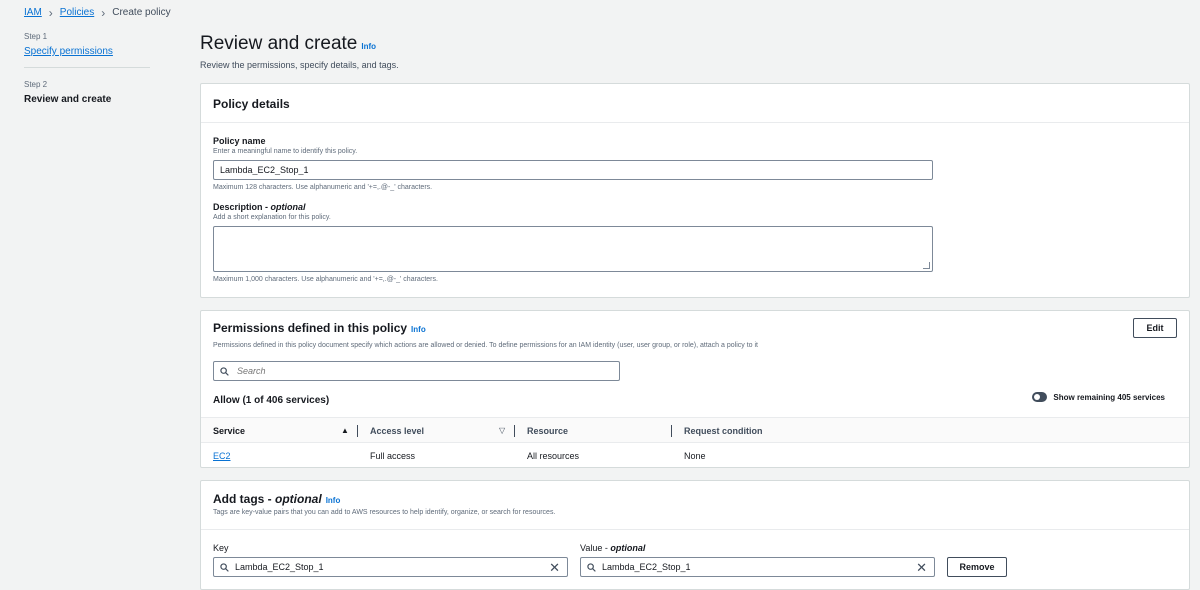  What do you see at coordinates (393, 456) in the screenshot?
I see `access-level-cell: Full access` at bounding box center [393, 456].